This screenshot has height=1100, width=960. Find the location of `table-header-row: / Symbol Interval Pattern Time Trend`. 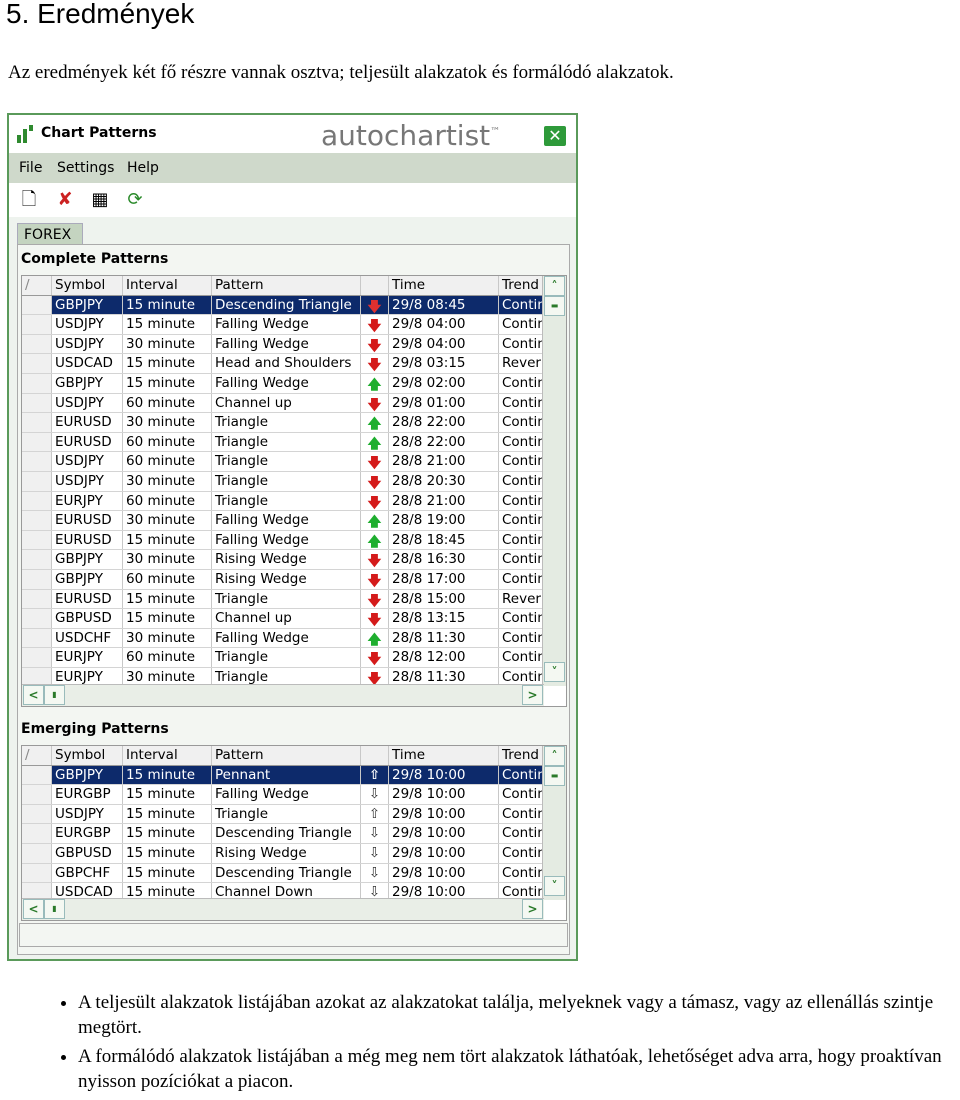

table-header-row: / Symbol Interval Pattern Time Trend is located at coordinates (283, 756).